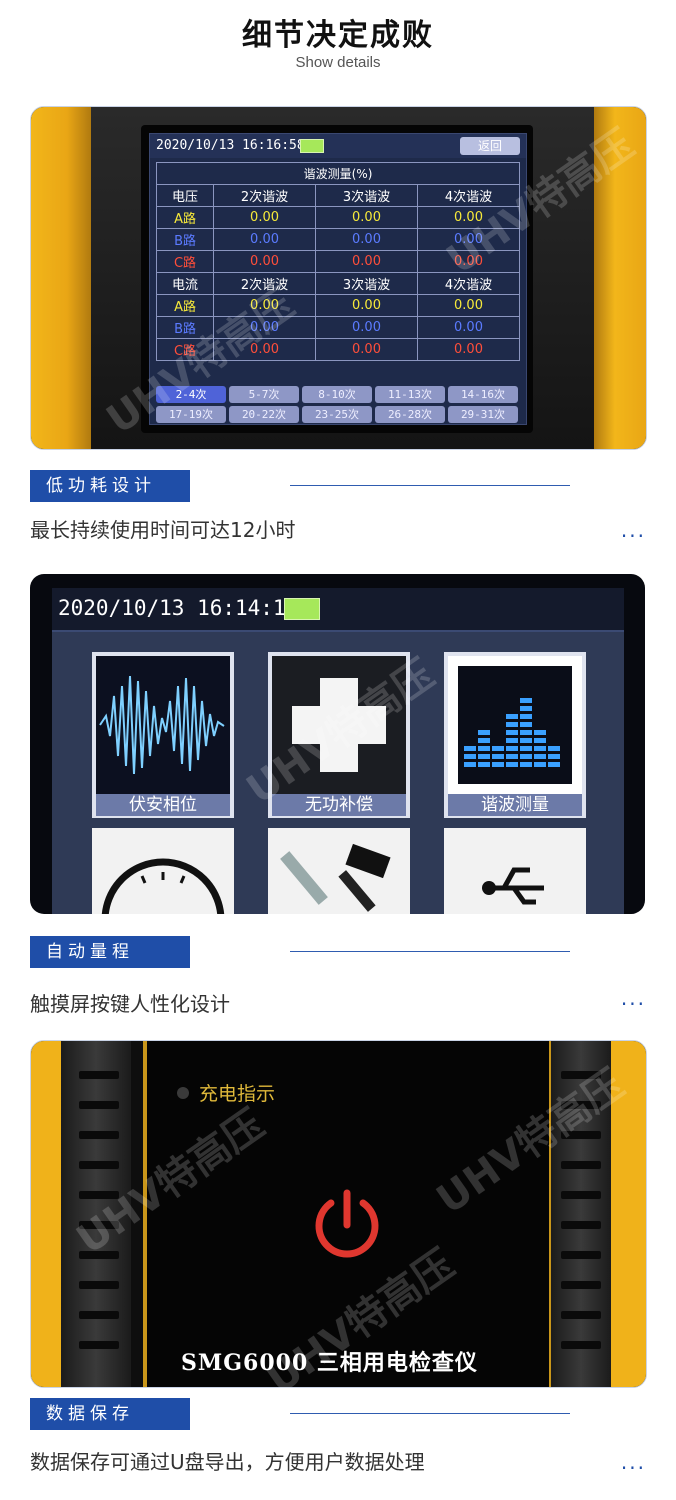 Image resolution: width=676 pixels, height=1500 pixels. What do you see at coordinates (96, 1214) in the screenshot?
I see `grip-left` at bounding box center [96, 1214].